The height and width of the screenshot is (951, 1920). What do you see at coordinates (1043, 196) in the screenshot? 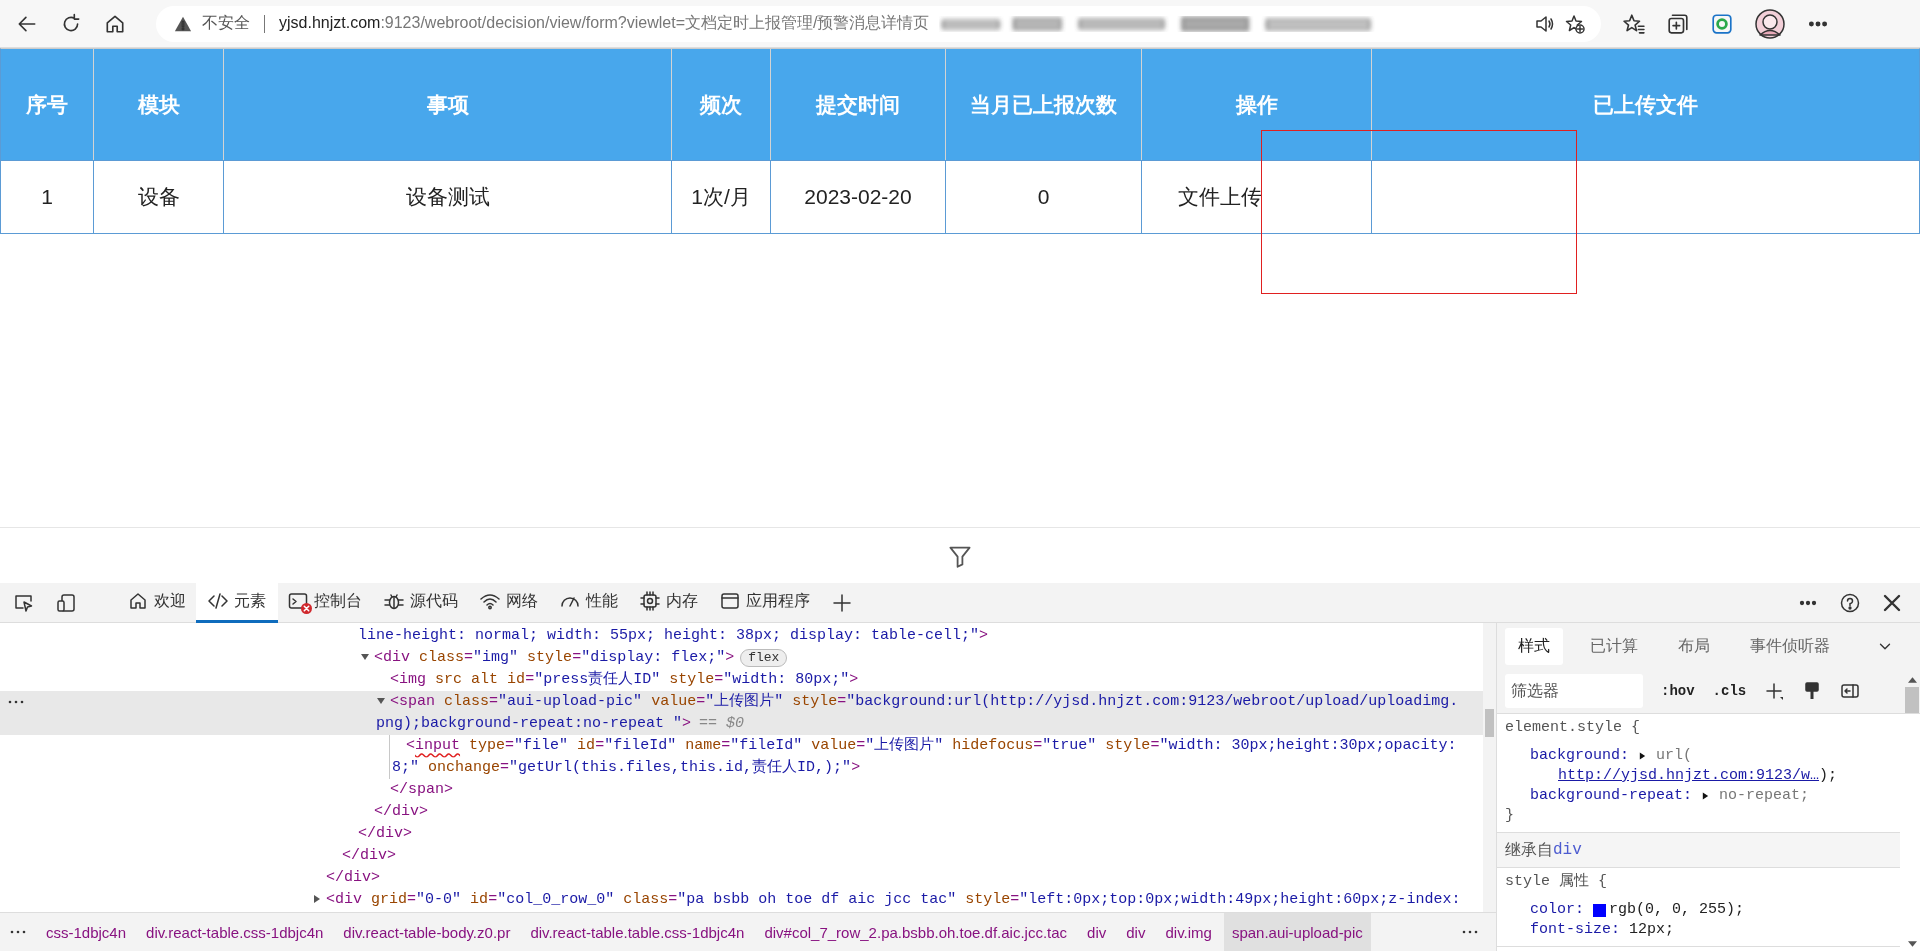
I see `table-cell: 0` at bounding box center [1043, 196].